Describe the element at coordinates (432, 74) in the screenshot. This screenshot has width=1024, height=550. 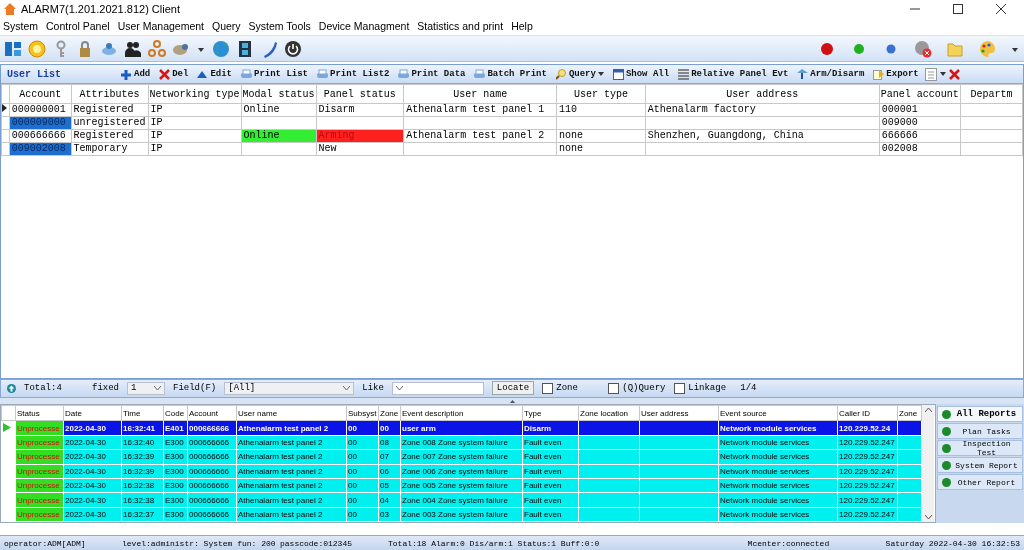
I see `toolbar-button: Print Data` at that location.